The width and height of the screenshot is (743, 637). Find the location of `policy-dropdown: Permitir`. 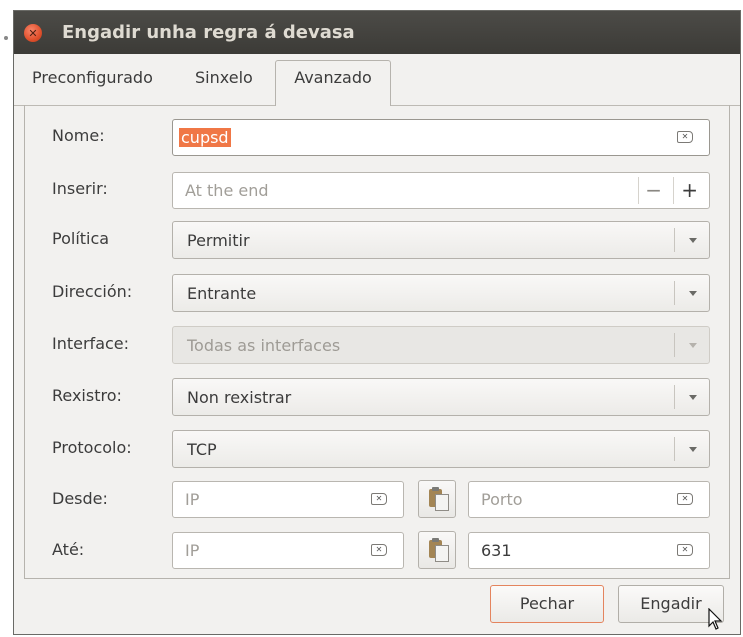

policy-dropdown: Permitir is located at coordinates (441, 240).